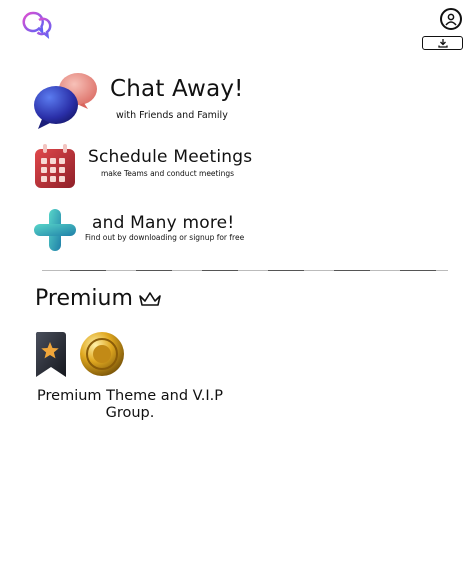 The height and width of the screenshot is (561, 474). I want to click on divider, so click(245, 271).